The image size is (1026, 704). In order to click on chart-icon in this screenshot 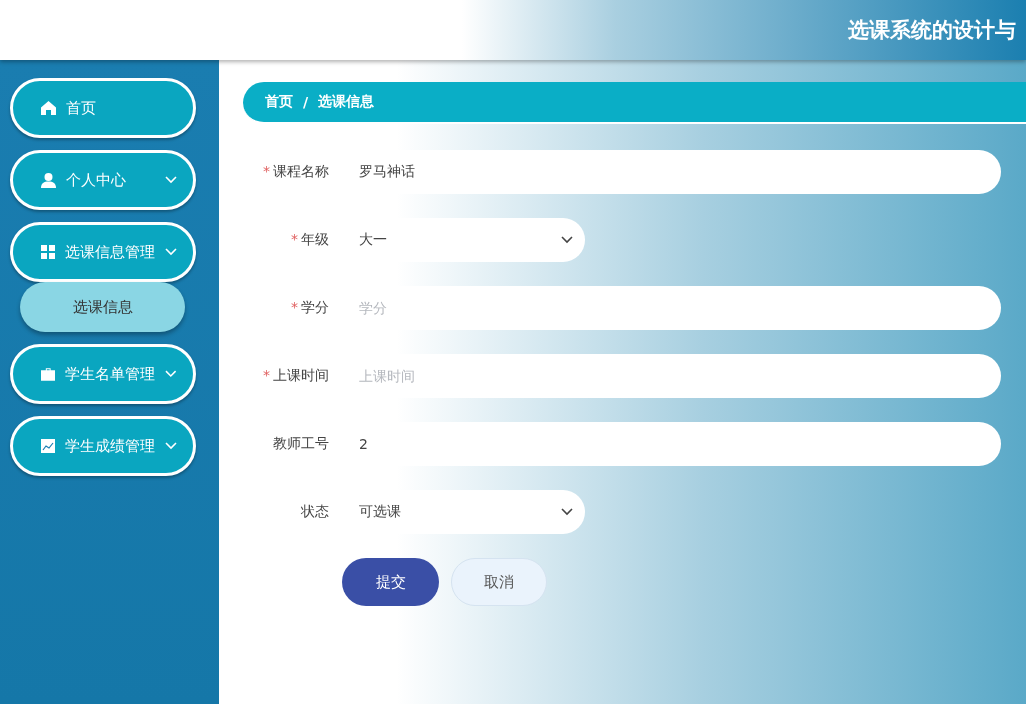, I will do `click(48, 446)`.